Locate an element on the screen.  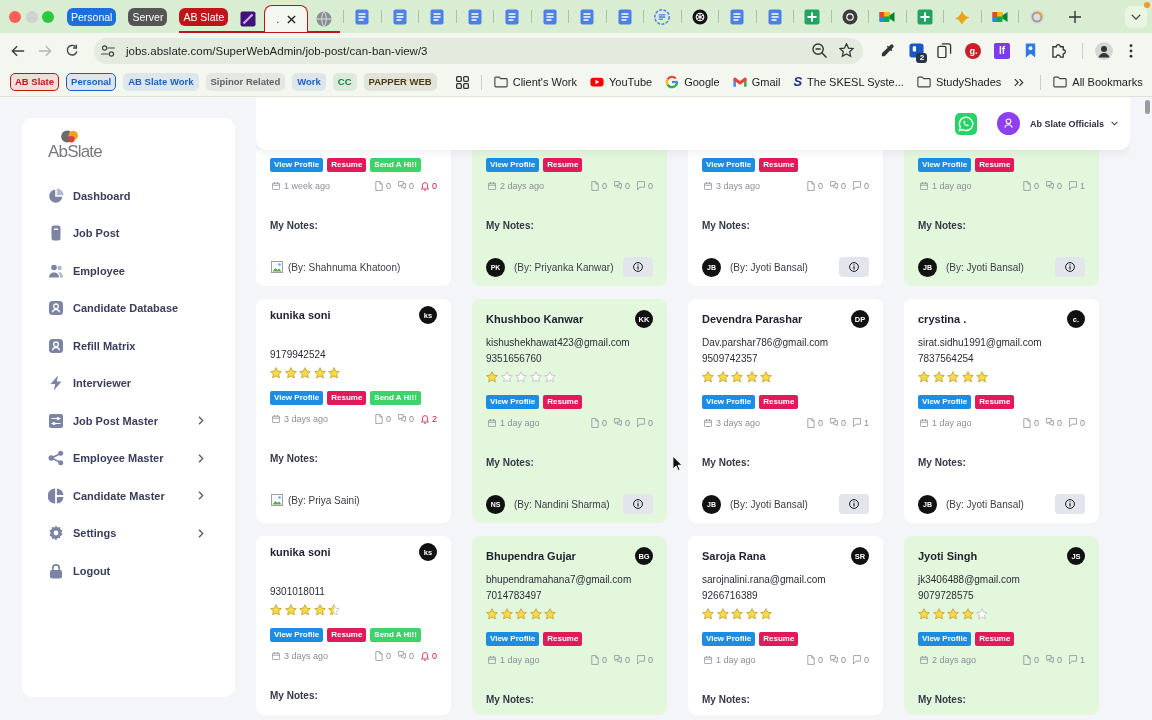
copy-icon is located at coordinates (945, 50).